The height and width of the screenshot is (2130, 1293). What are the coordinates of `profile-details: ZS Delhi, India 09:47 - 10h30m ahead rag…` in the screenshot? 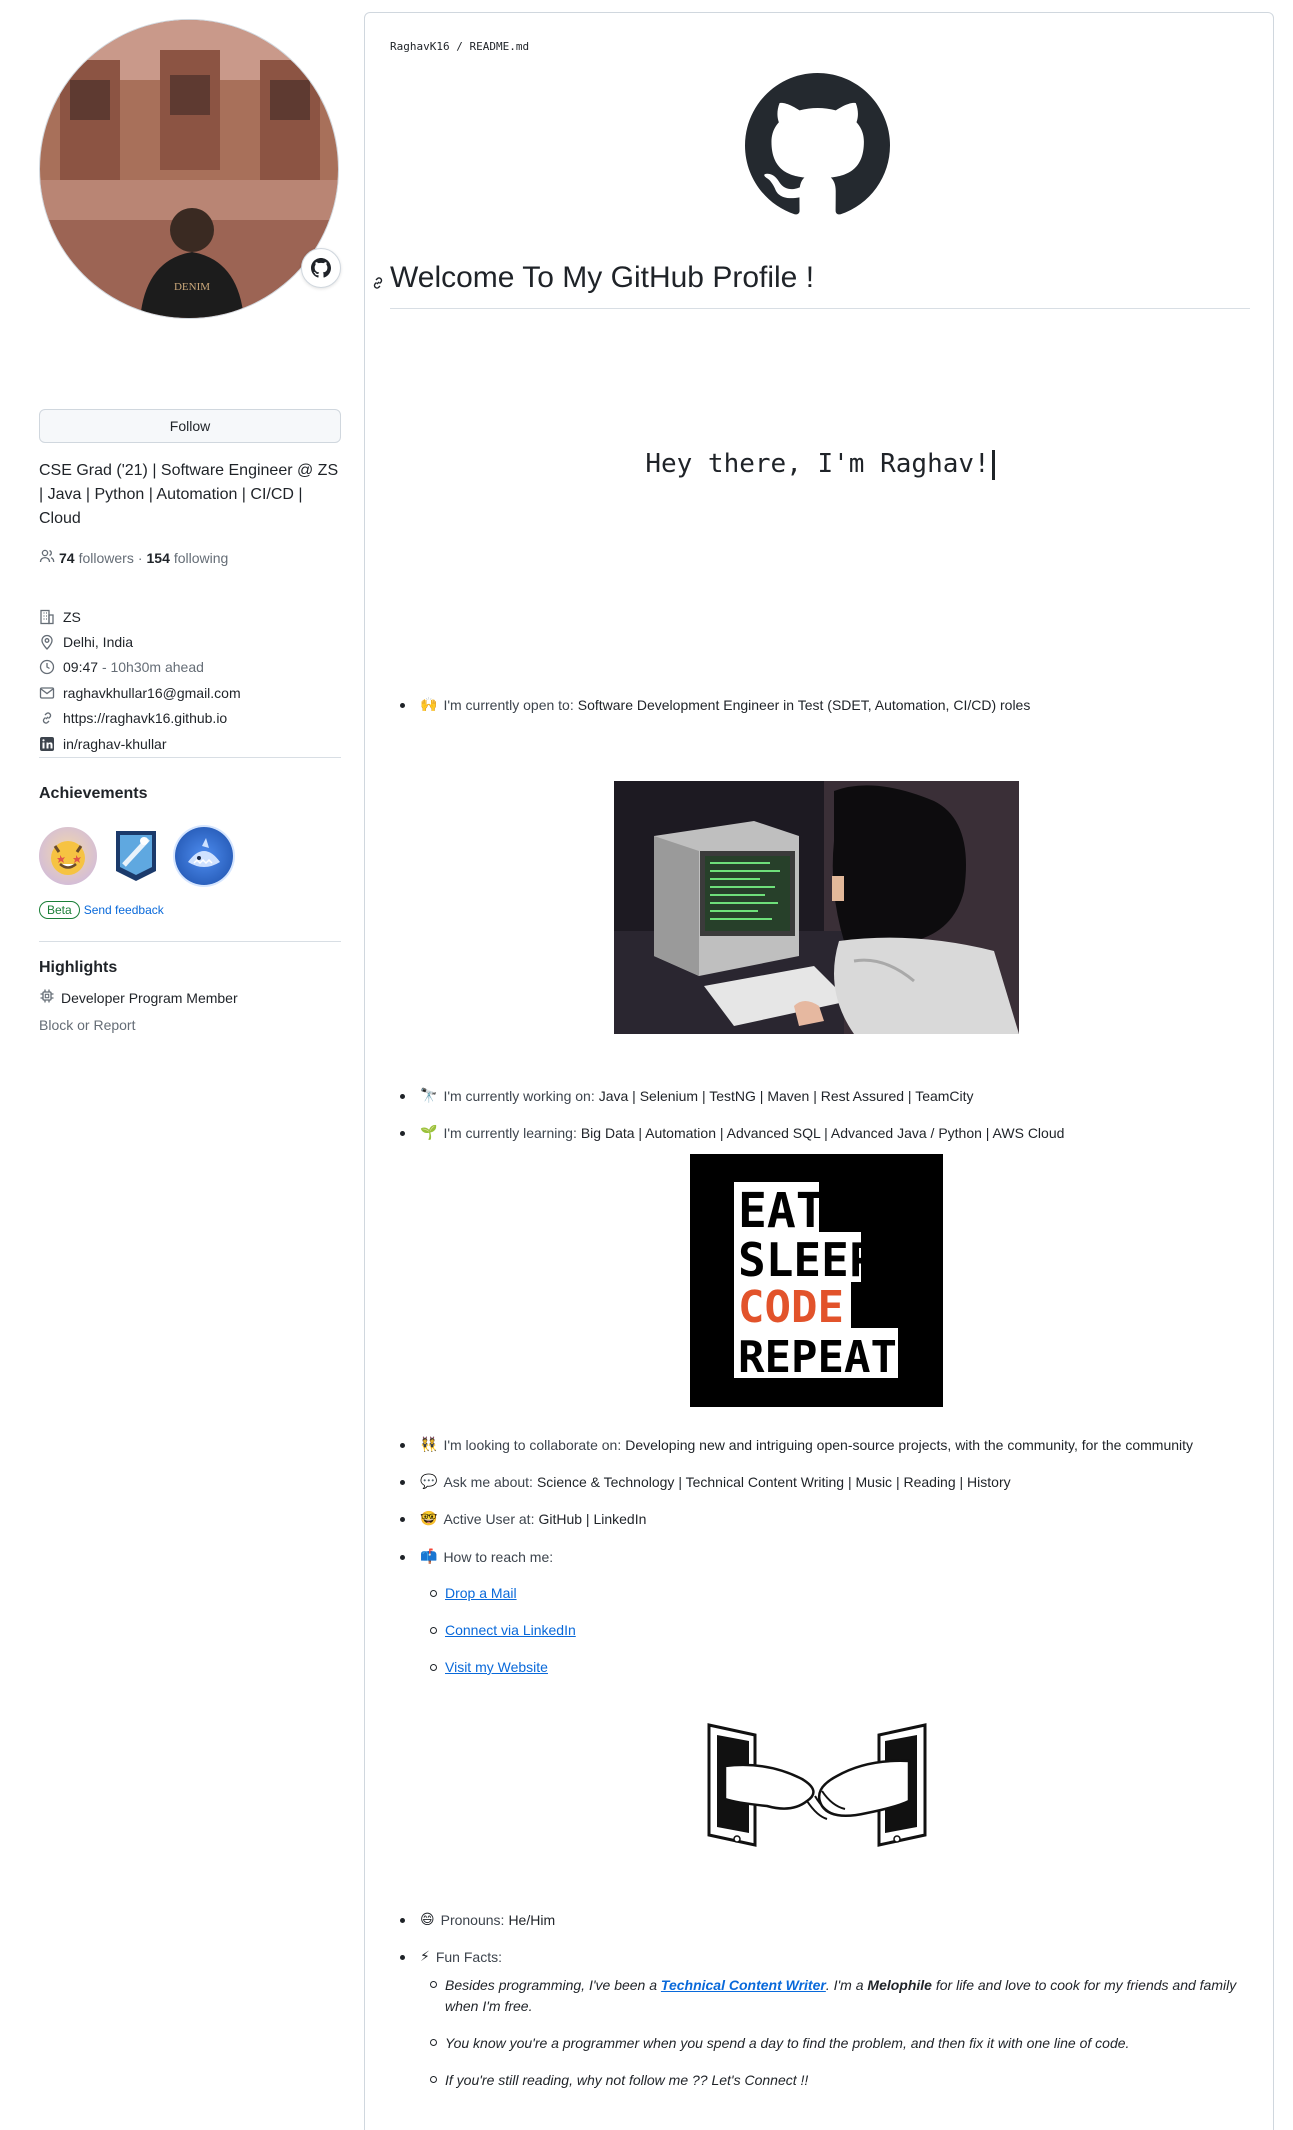 It's located at (190, 680).